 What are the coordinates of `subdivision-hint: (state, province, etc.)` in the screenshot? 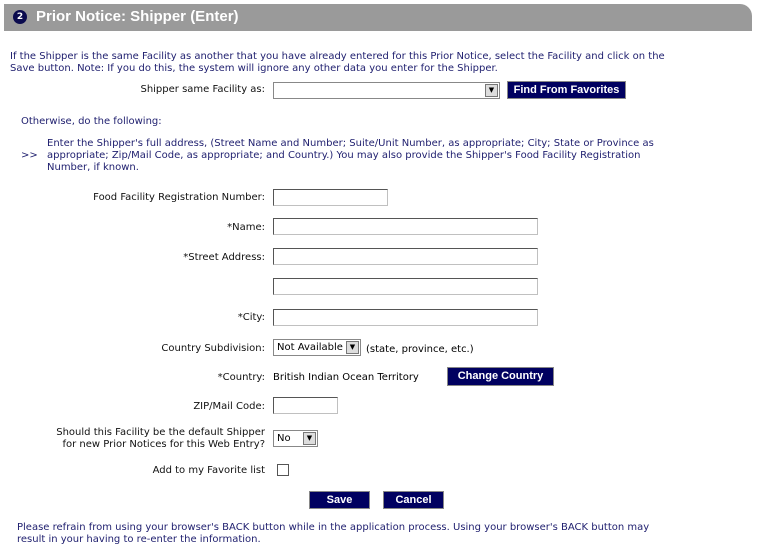 It's located at (420, 349).